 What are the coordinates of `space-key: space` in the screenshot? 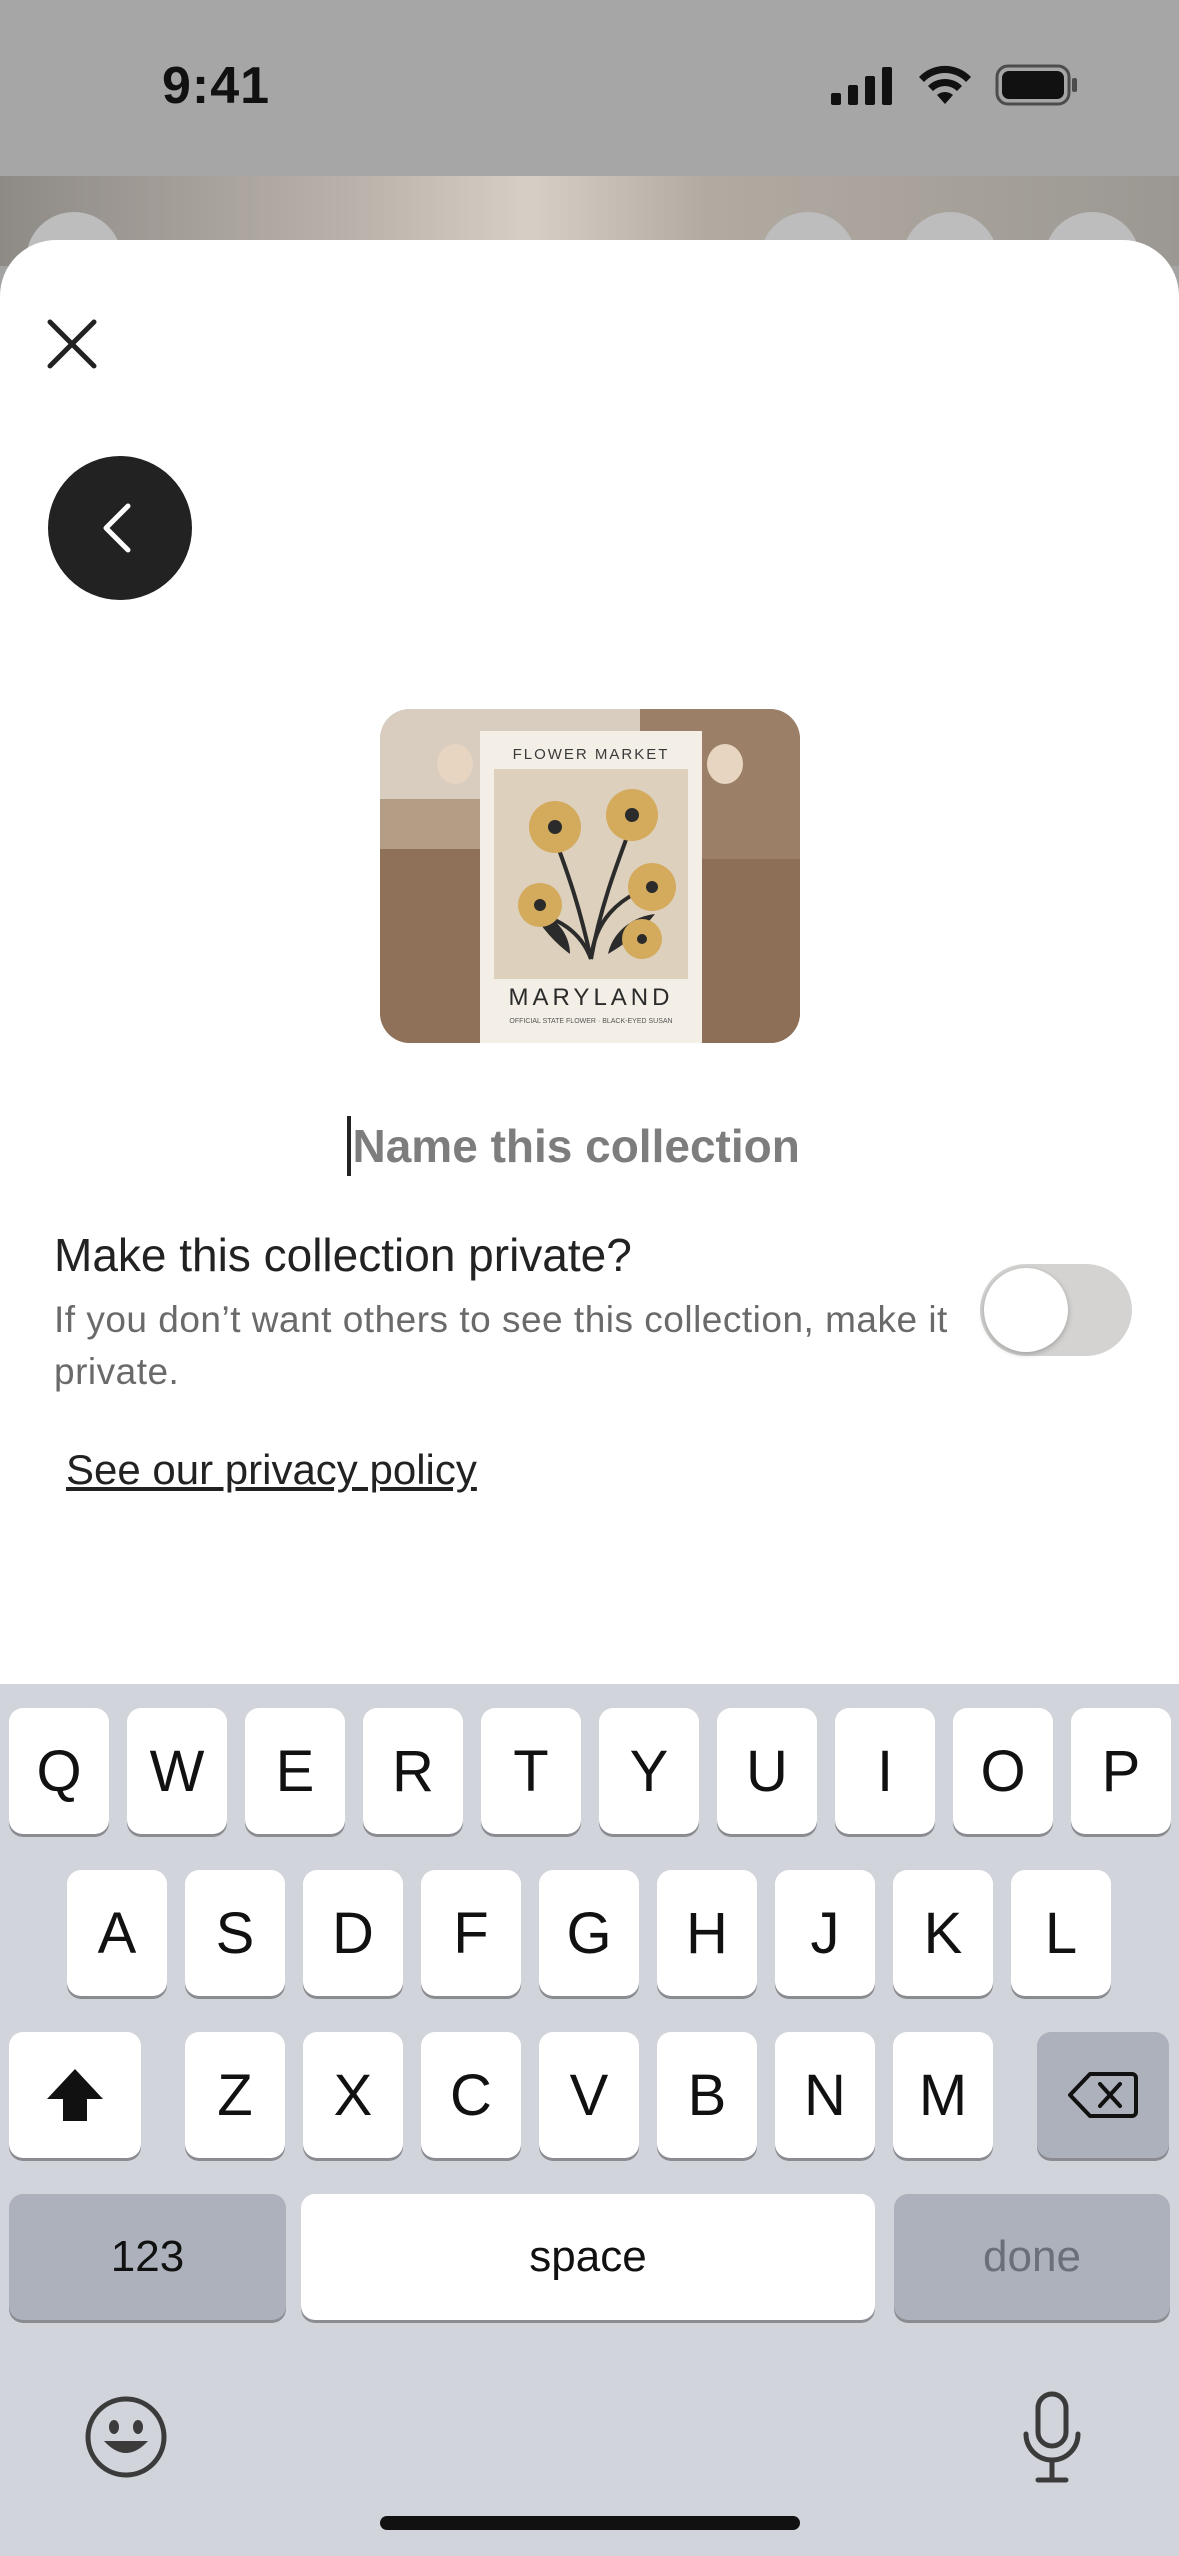 It's located at (588, 2257).